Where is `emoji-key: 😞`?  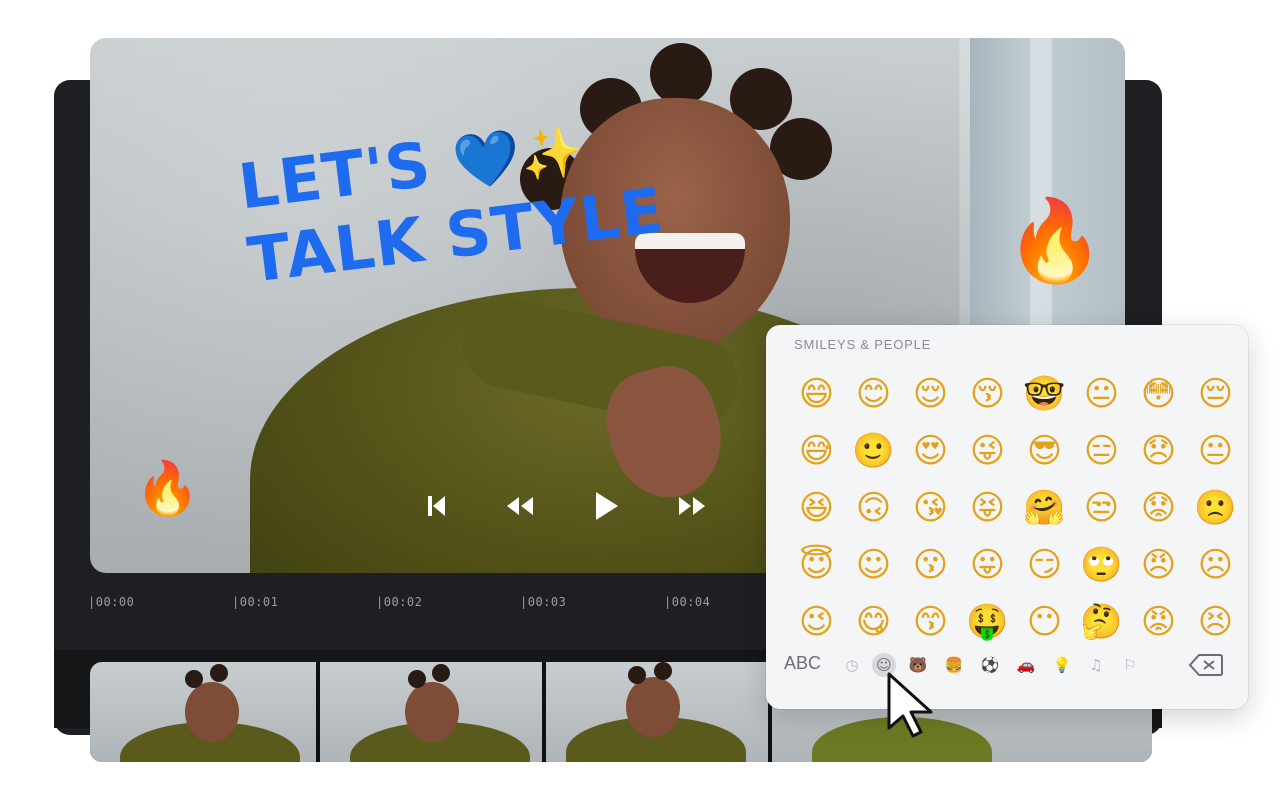 emoji-key: 😞 is located at coordinates (1158, 450).